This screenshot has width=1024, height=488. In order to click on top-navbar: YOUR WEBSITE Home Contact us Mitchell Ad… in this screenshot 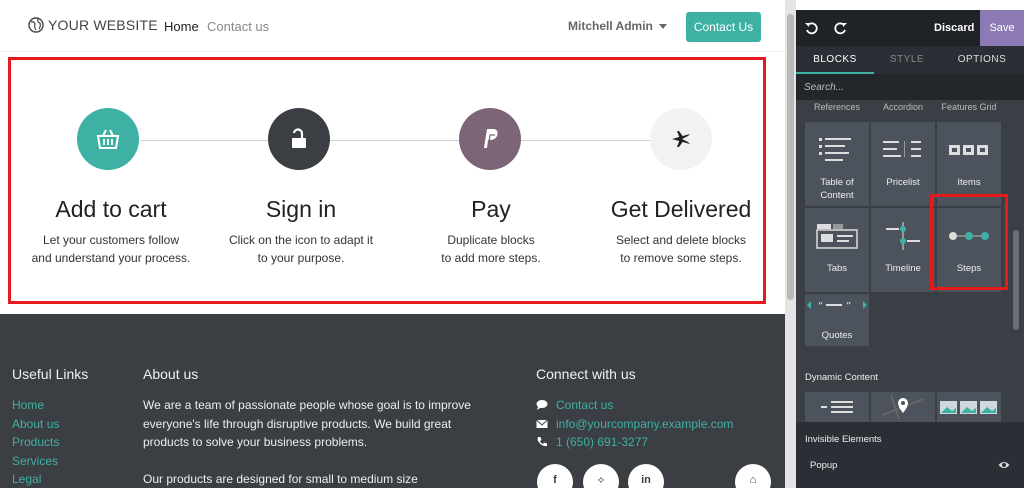, I will do `click(392, 26)`.